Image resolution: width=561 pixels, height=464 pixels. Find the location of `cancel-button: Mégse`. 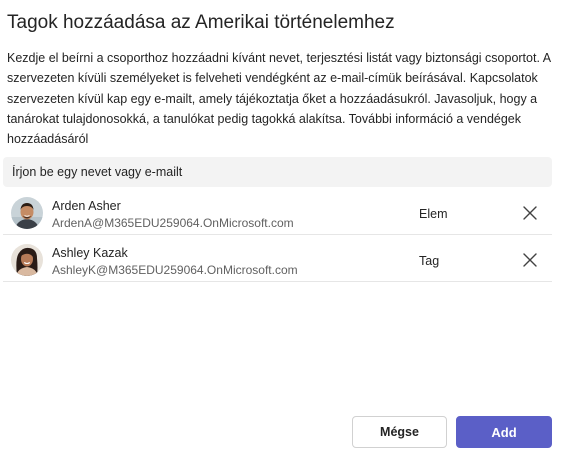

cancel-button: Mégse is located at coordinates (399, 432).